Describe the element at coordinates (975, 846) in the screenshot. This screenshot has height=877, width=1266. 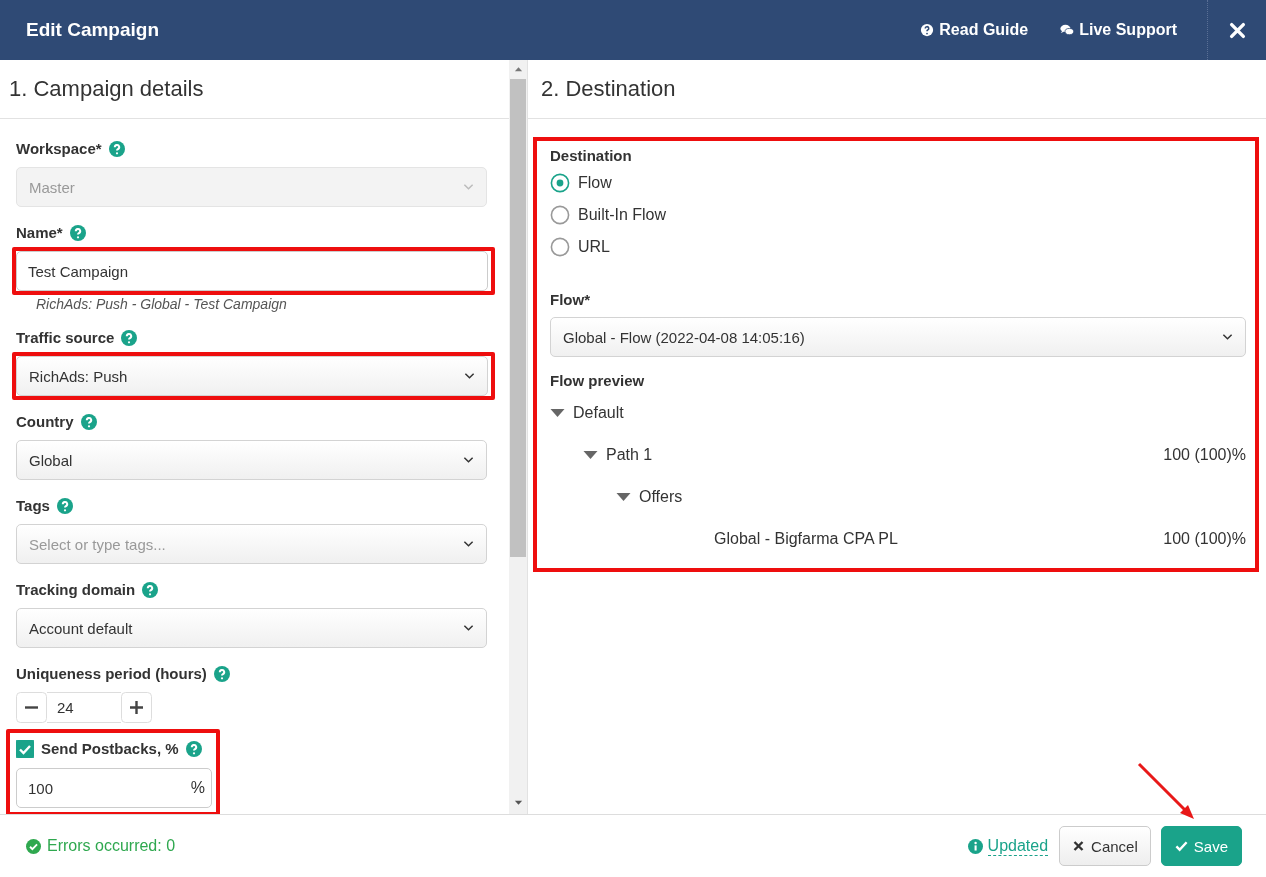
I see `info-icon` at that location.